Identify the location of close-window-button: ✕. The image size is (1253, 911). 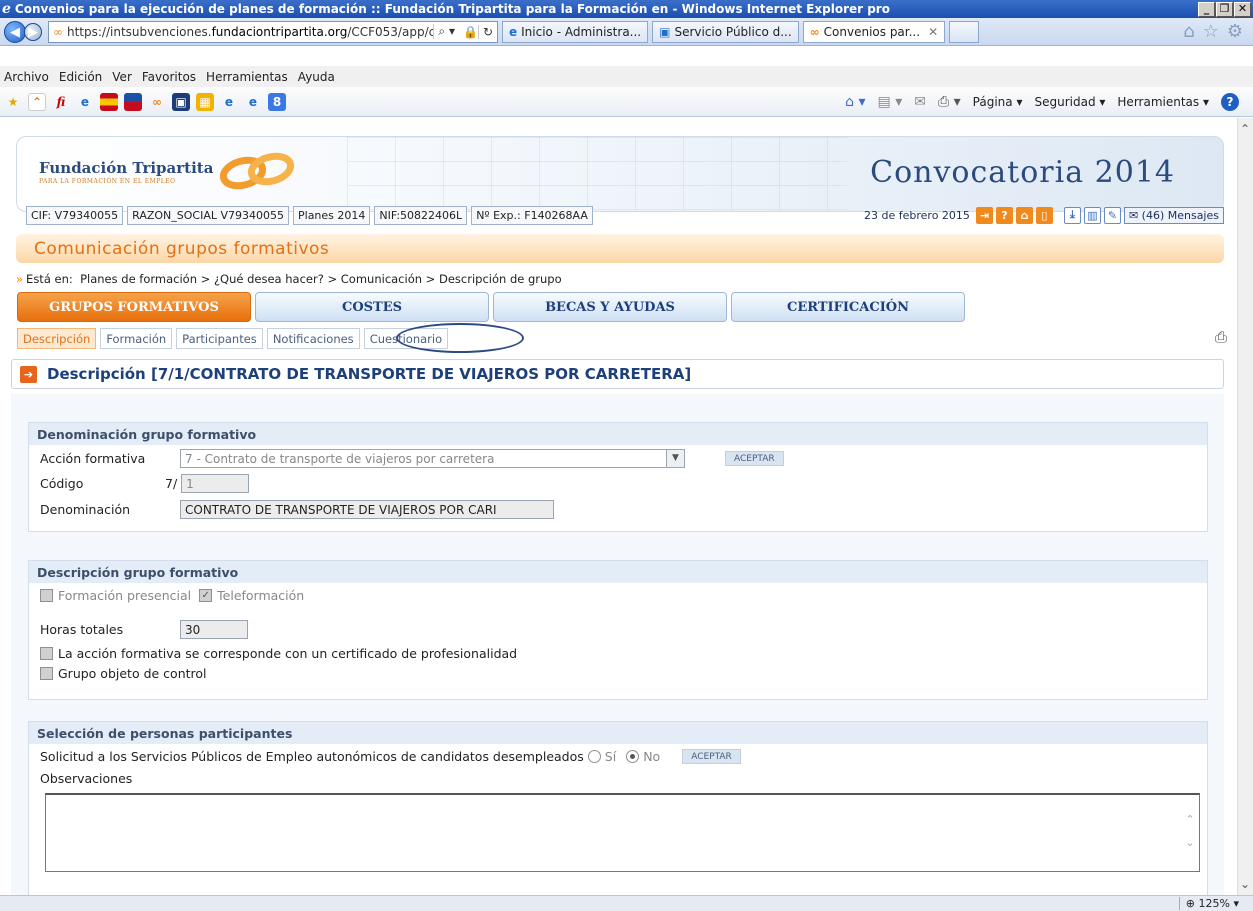
(1242, 9).